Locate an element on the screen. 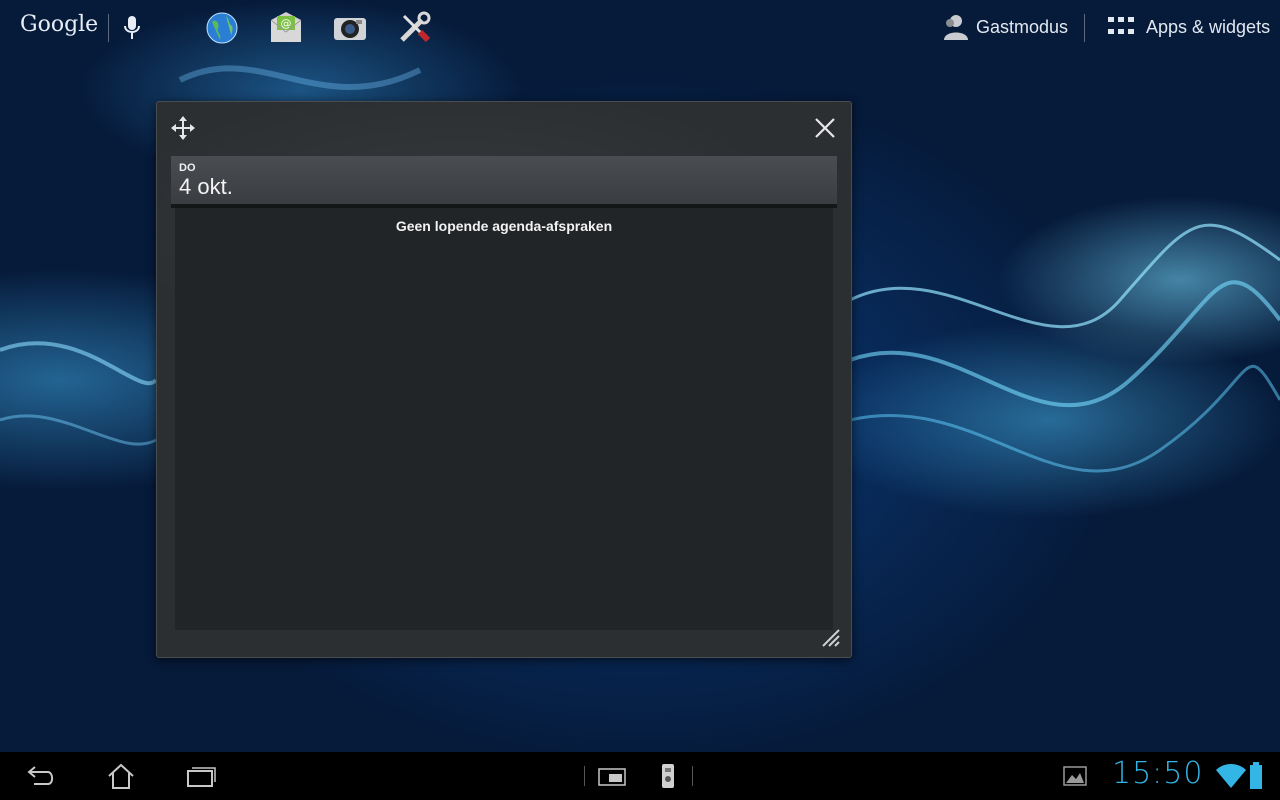 This screenshot has height=800, width=1280. date-label: 4 okt. is located at coordinates (206, 186).